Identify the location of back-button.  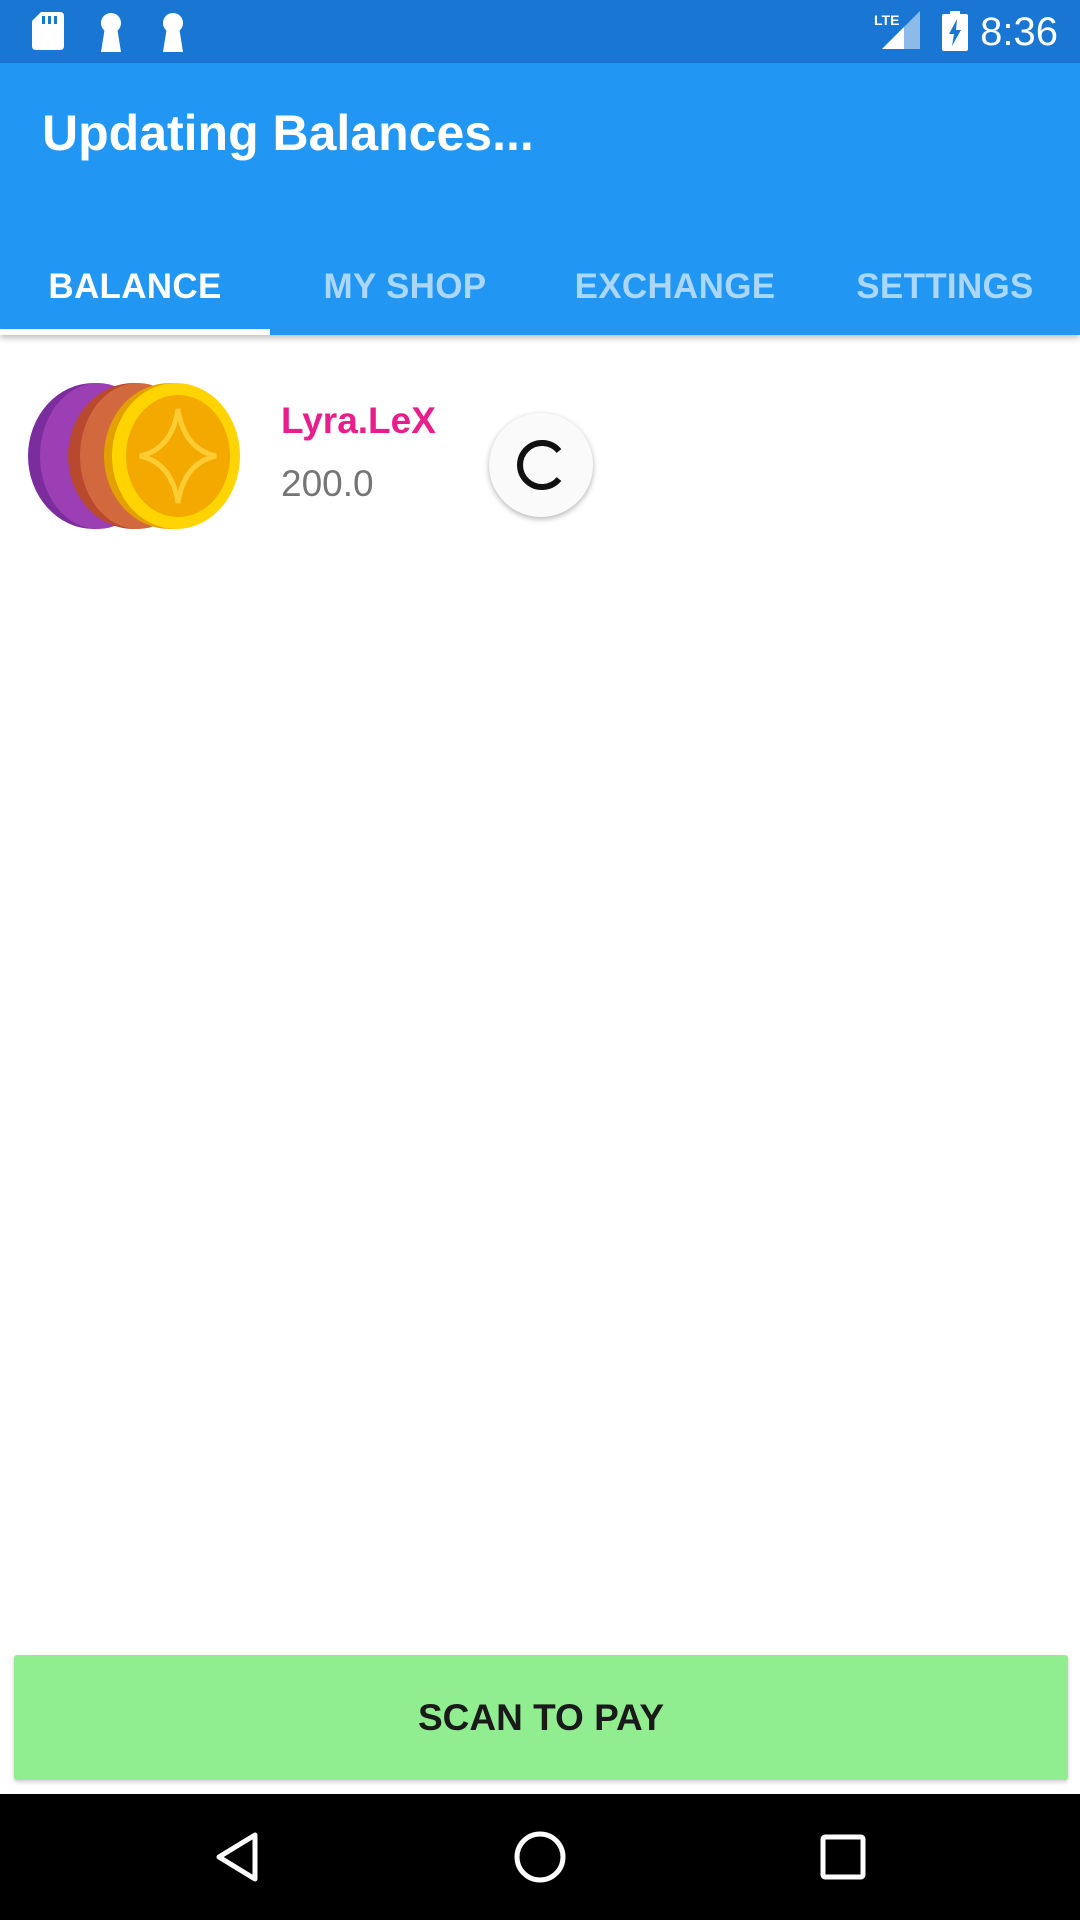
(237, 1857).